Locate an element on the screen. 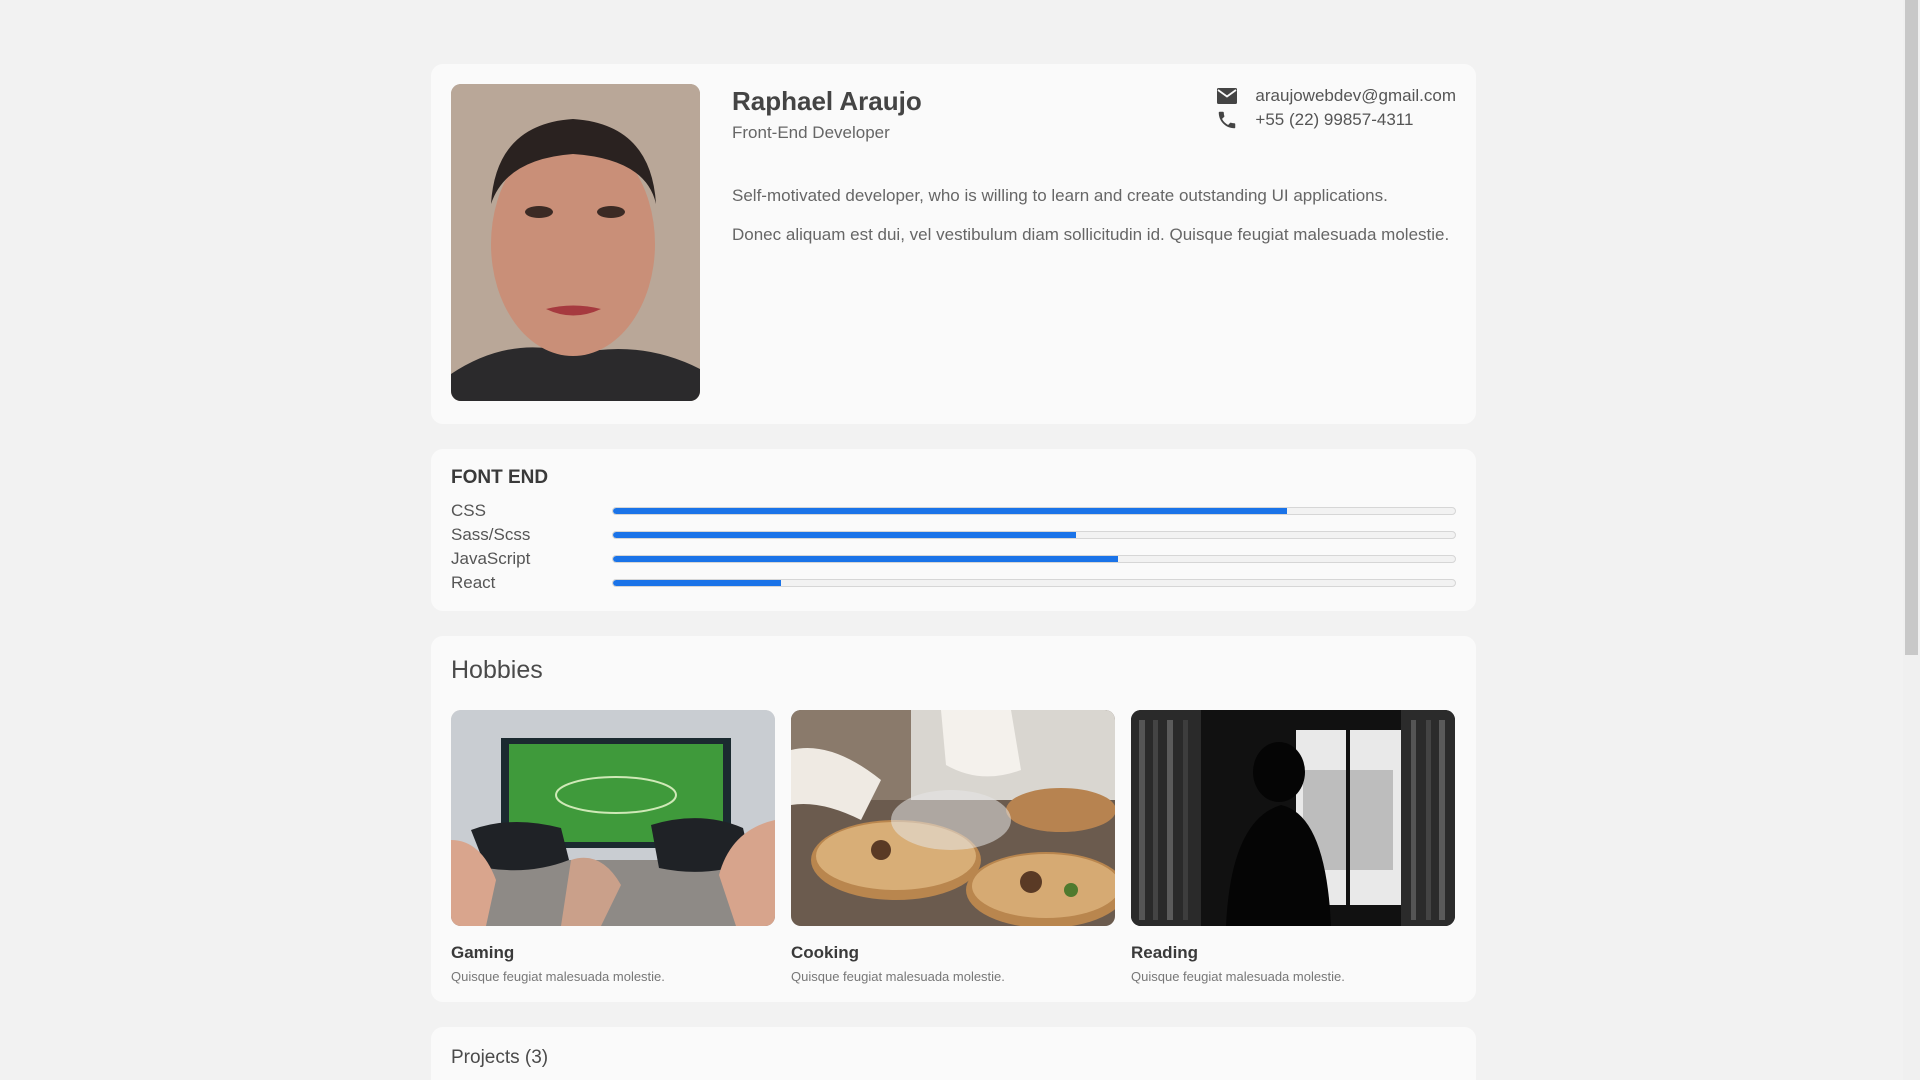  skill-label: CSS is located at coordinates (468, 510).